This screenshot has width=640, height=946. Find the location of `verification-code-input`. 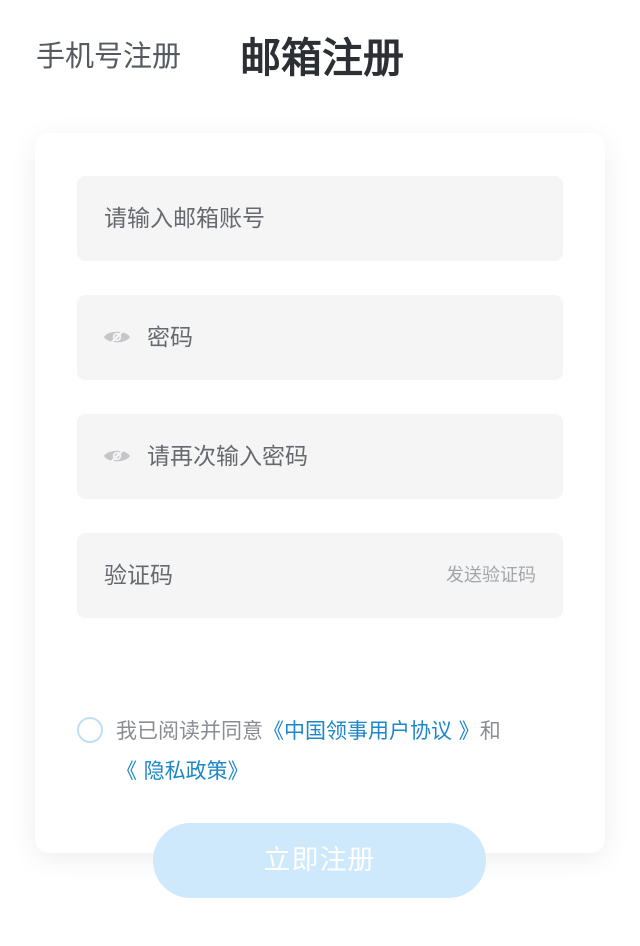

verification-code-input is located at coordinates (254, 575).